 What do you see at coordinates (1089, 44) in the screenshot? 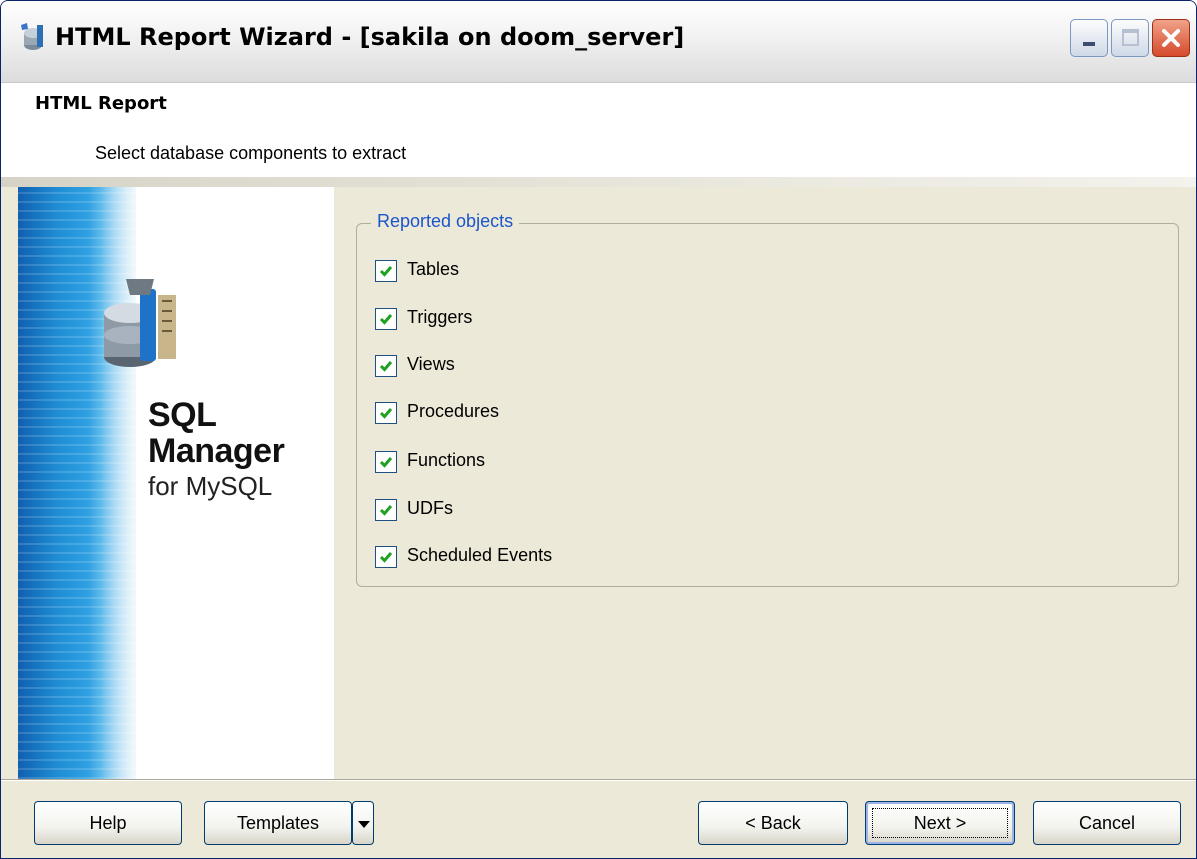
I see `minimize-icon` at bounding box center [1089, 44].